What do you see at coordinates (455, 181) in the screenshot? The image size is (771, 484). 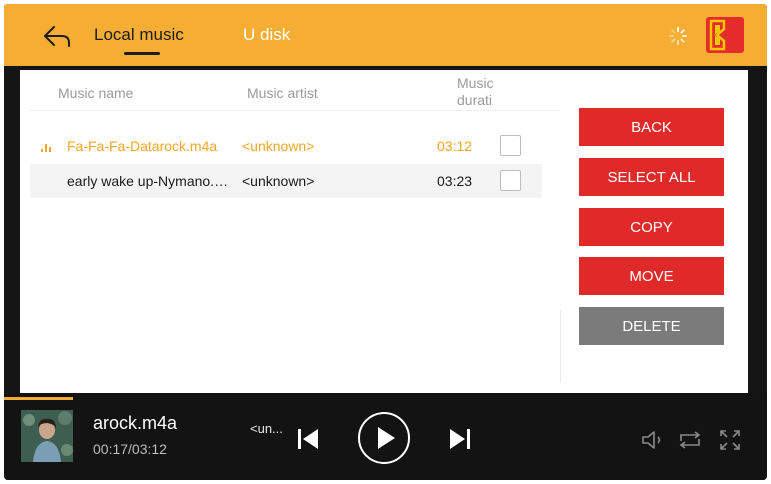 I see `track-duration: 03:23` at bounding box center [455, 181].